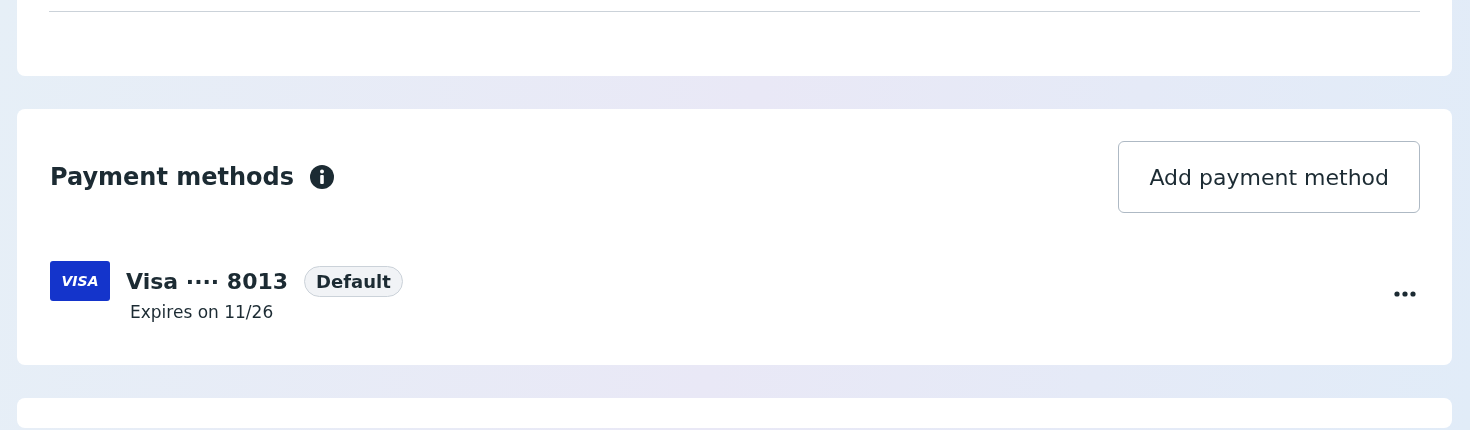 The height and width of the screenshot is (430, 1470). Describe the element at coordinates (322, 177) in the screenshot. I see `info-icon` at that location.